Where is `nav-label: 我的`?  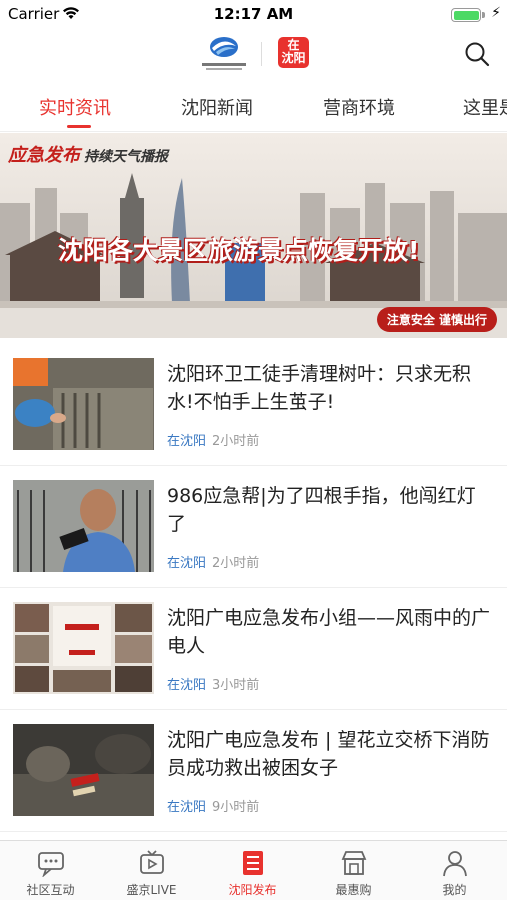 nav-label: 我的 is located at coordinates (454, 890).